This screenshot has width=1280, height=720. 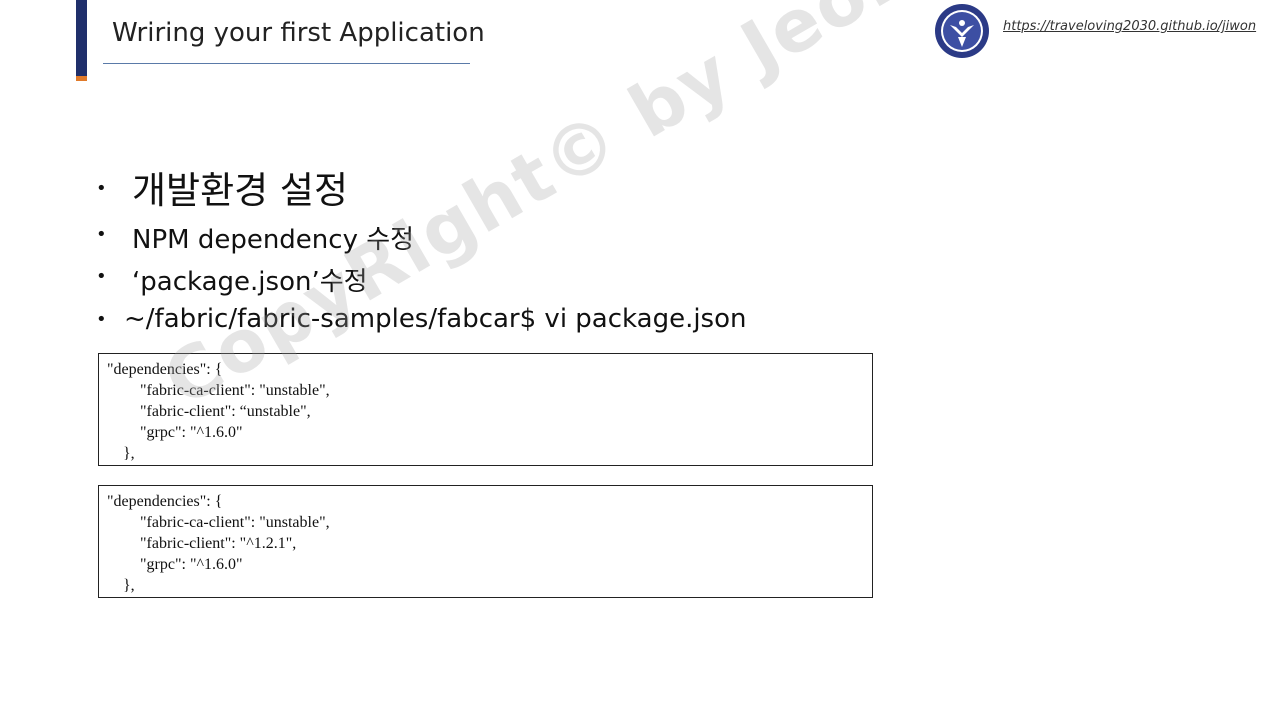 I want to click on title-accent-mark, so click(x=81, y=78).